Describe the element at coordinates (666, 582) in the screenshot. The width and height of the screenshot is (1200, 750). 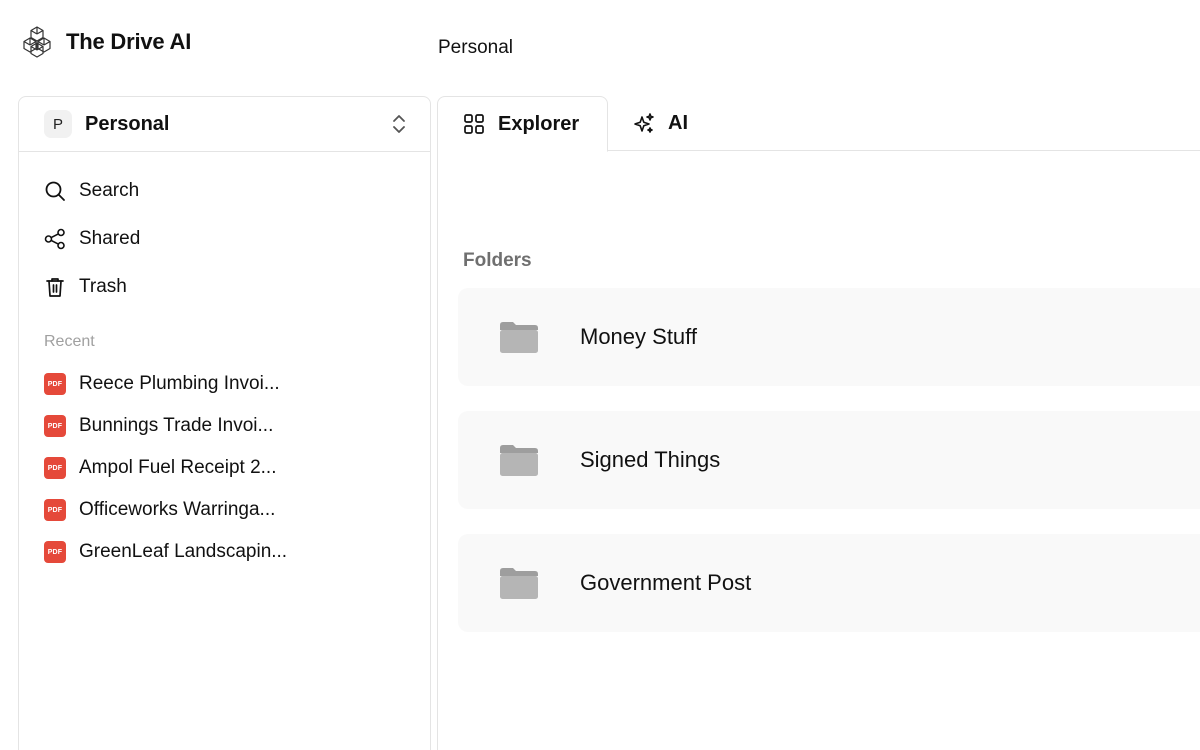
I see `folder-name: Government Post` at that location.